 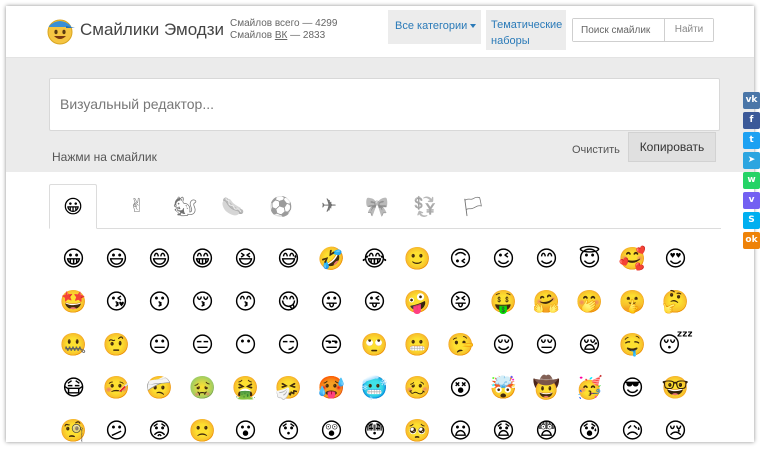 What do you see at coordinates (417, 302) in the screenshot?
I see `emoji-cell: 🤪` at bounding box center [417, 302].